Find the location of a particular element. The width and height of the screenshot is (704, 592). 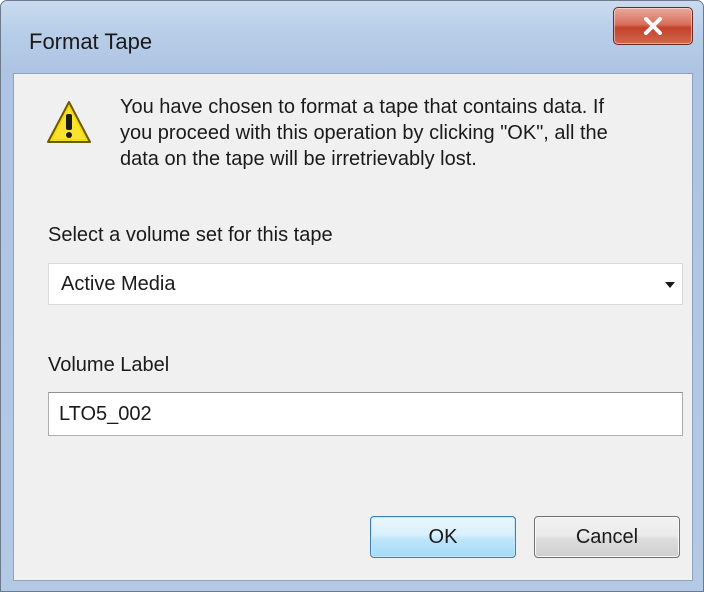

volume-label-value: LTO5_002 is located at coordinates (105, 414).